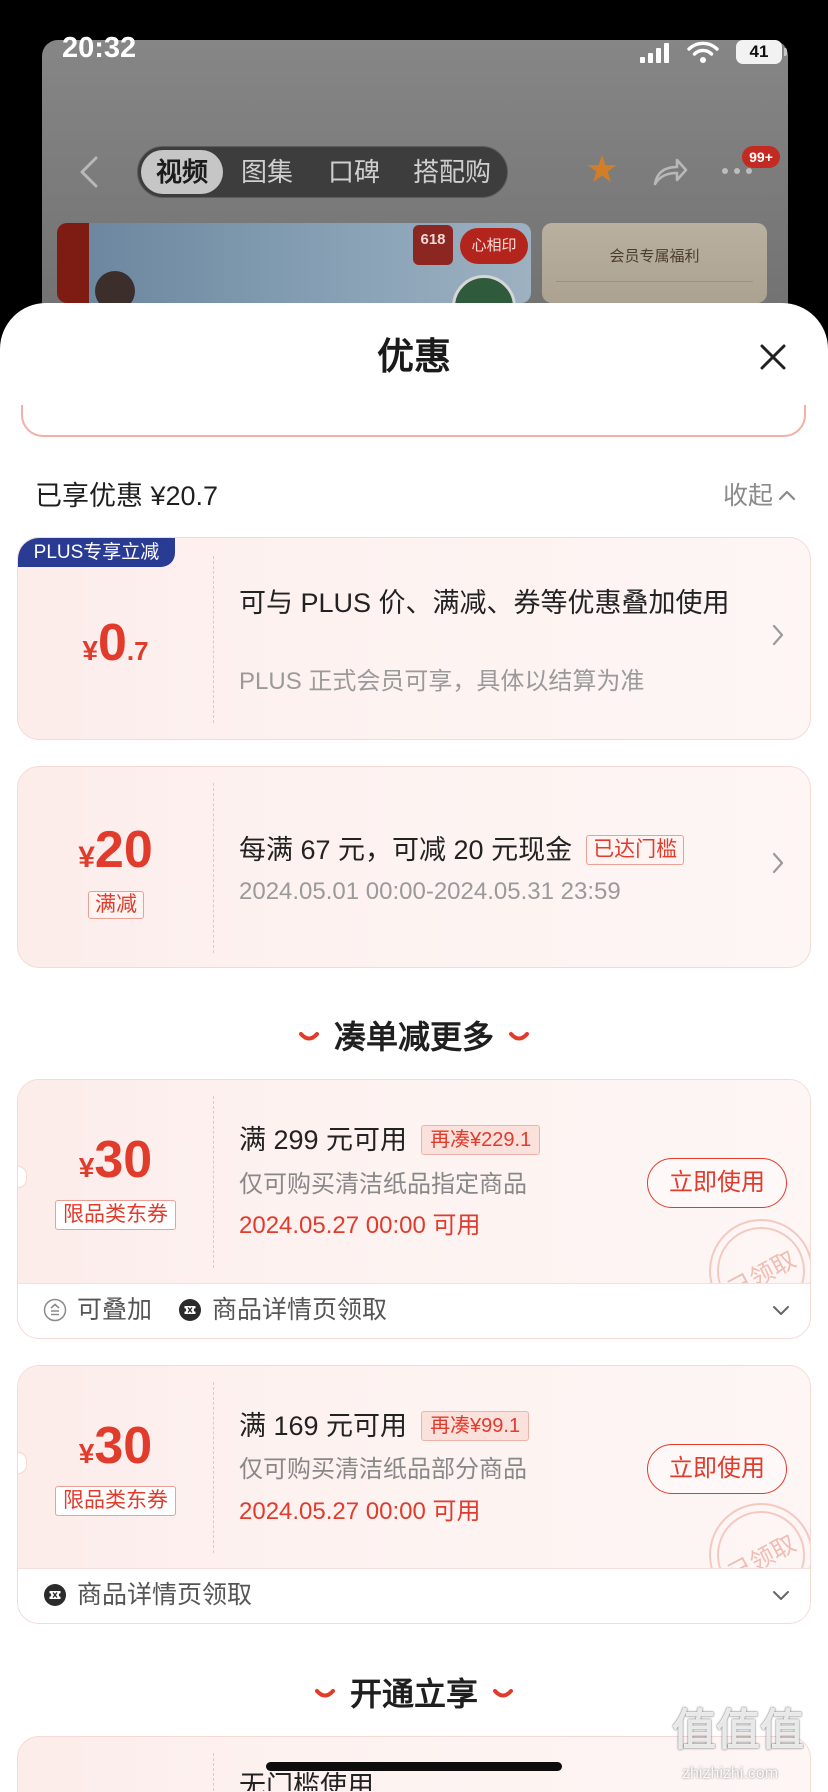 The image size is (828, 1792). What do you see at coordinates (112, 643) in the screenshot?
I see `amount-integer: 0` at bounding box center [112, 643].